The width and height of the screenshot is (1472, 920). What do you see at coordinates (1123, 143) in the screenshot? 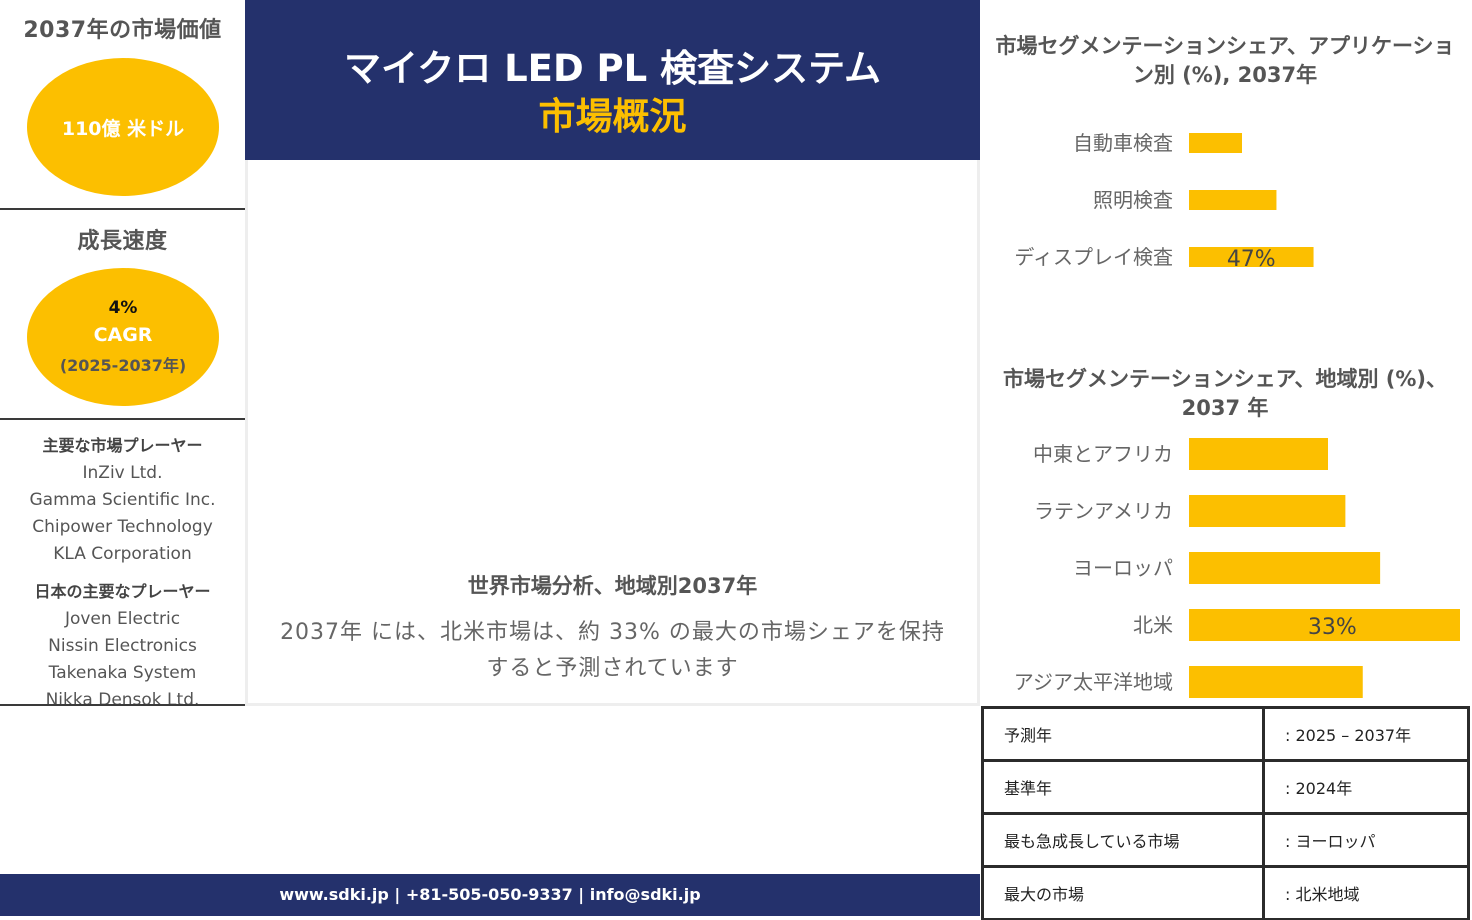
I see `category-label: 自動車検査` at bounding box center [1123, 143].